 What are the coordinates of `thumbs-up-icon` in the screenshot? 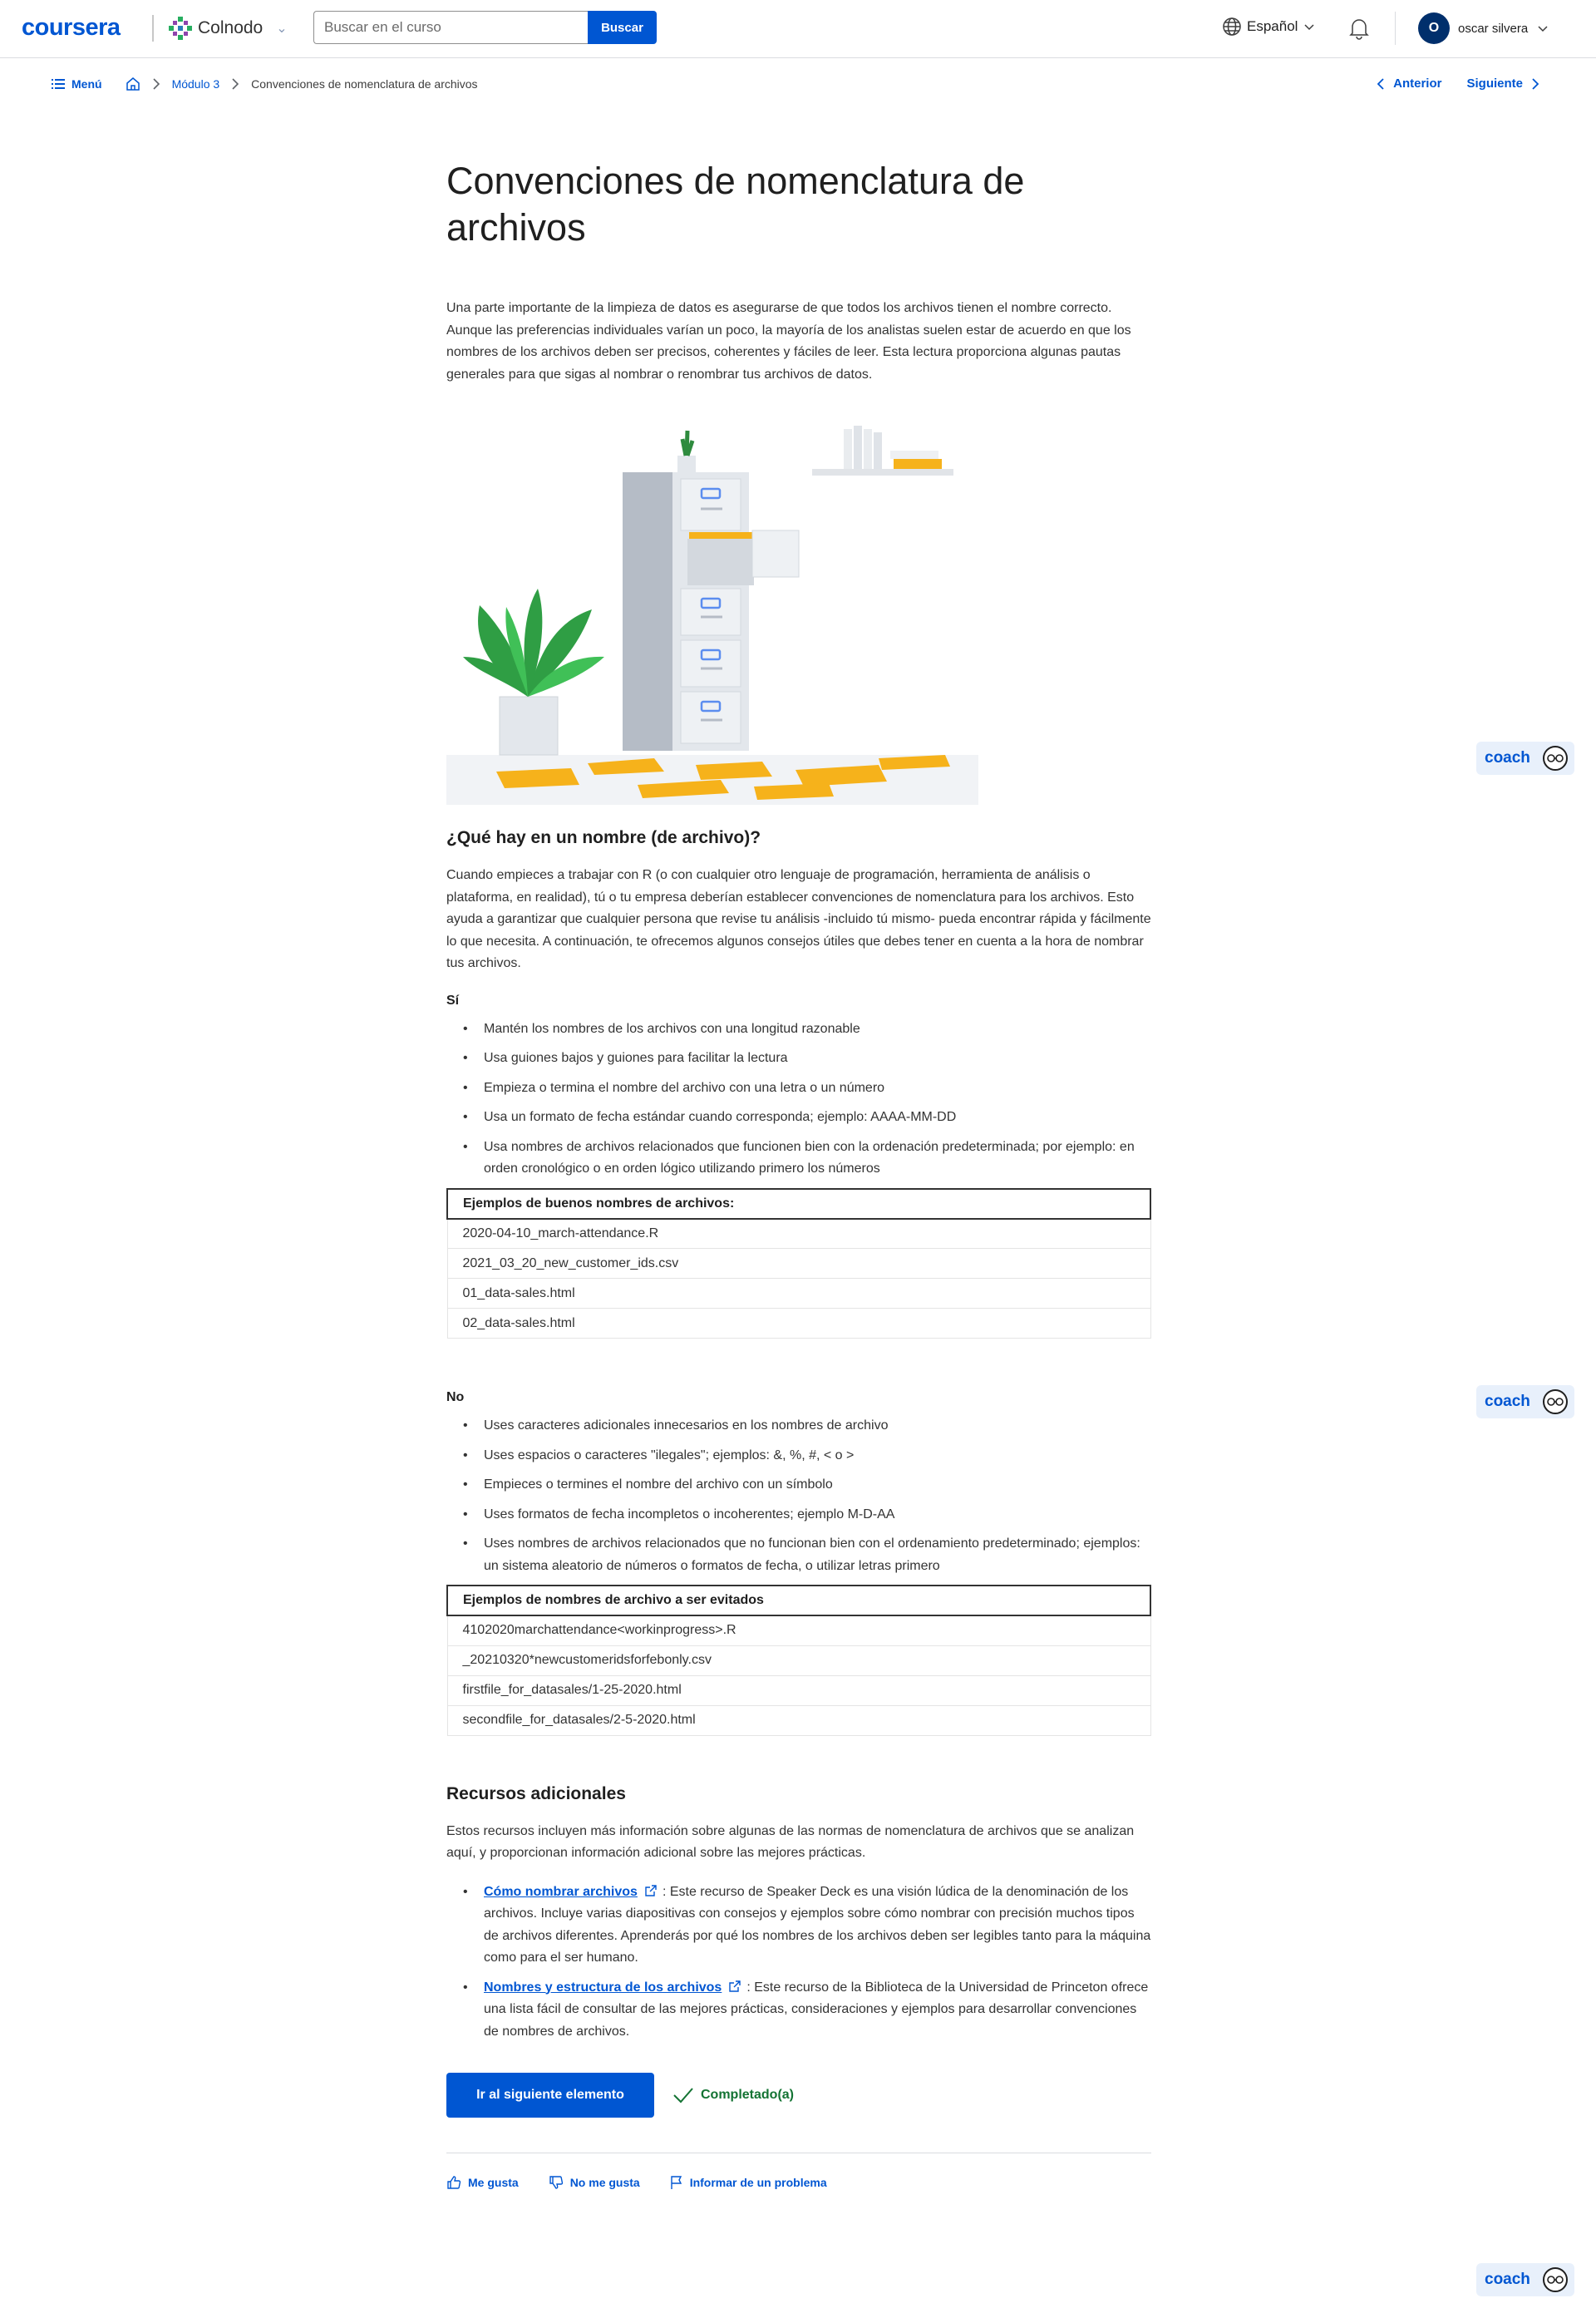 It's located at (454, 2182).